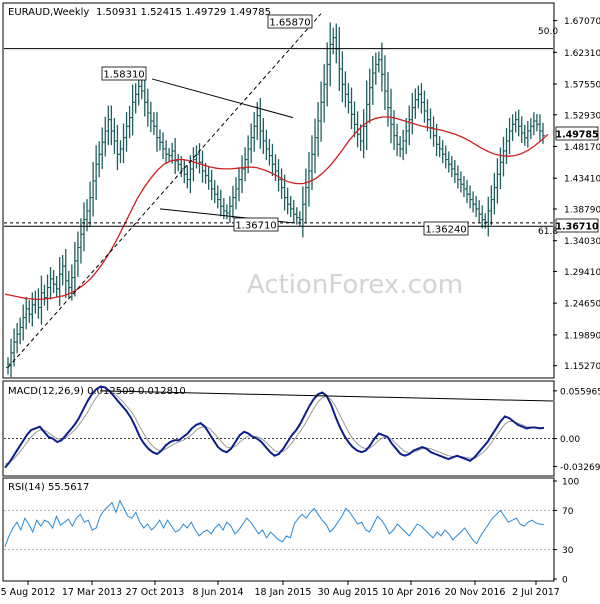 The image size is (600, 604). I want to click on rsi-tick-label: 70, so click(568, 512).